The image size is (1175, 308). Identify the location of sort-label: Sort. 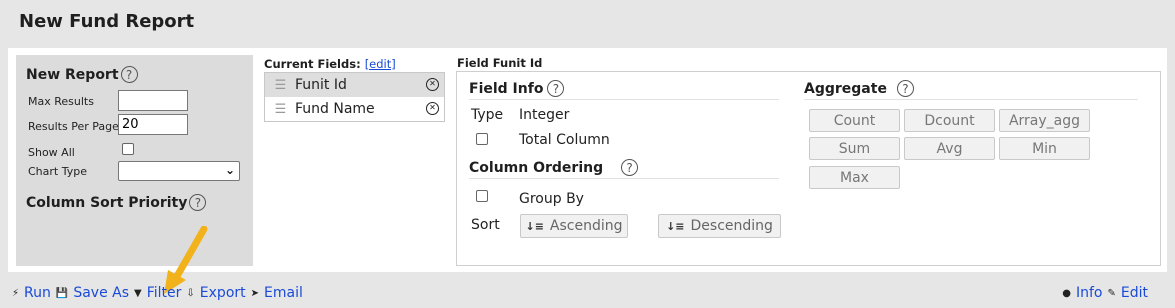
(485, 225).